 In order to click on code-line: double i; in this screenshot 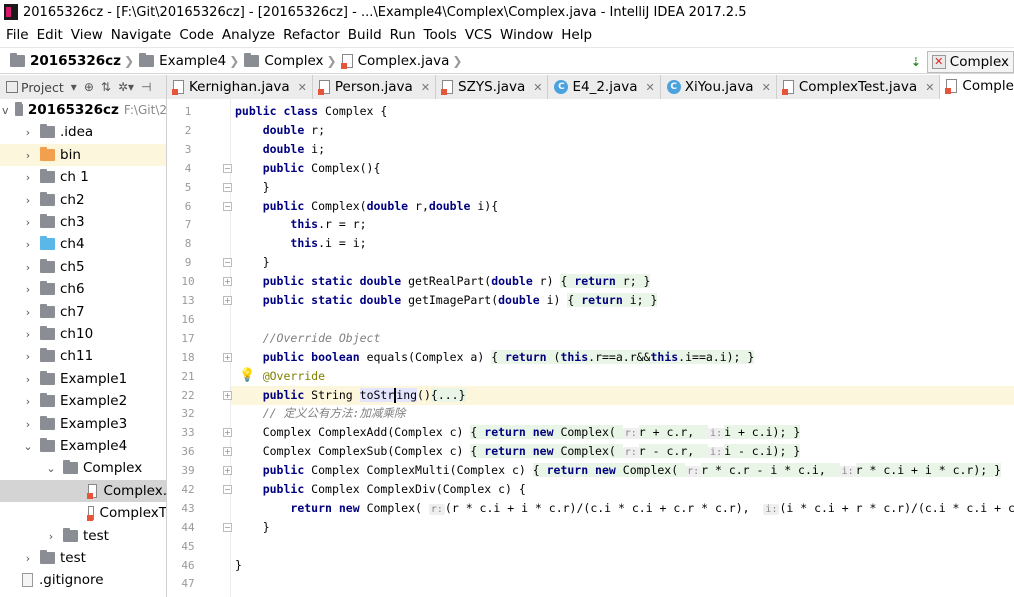, I will do `click(280, 149)`.